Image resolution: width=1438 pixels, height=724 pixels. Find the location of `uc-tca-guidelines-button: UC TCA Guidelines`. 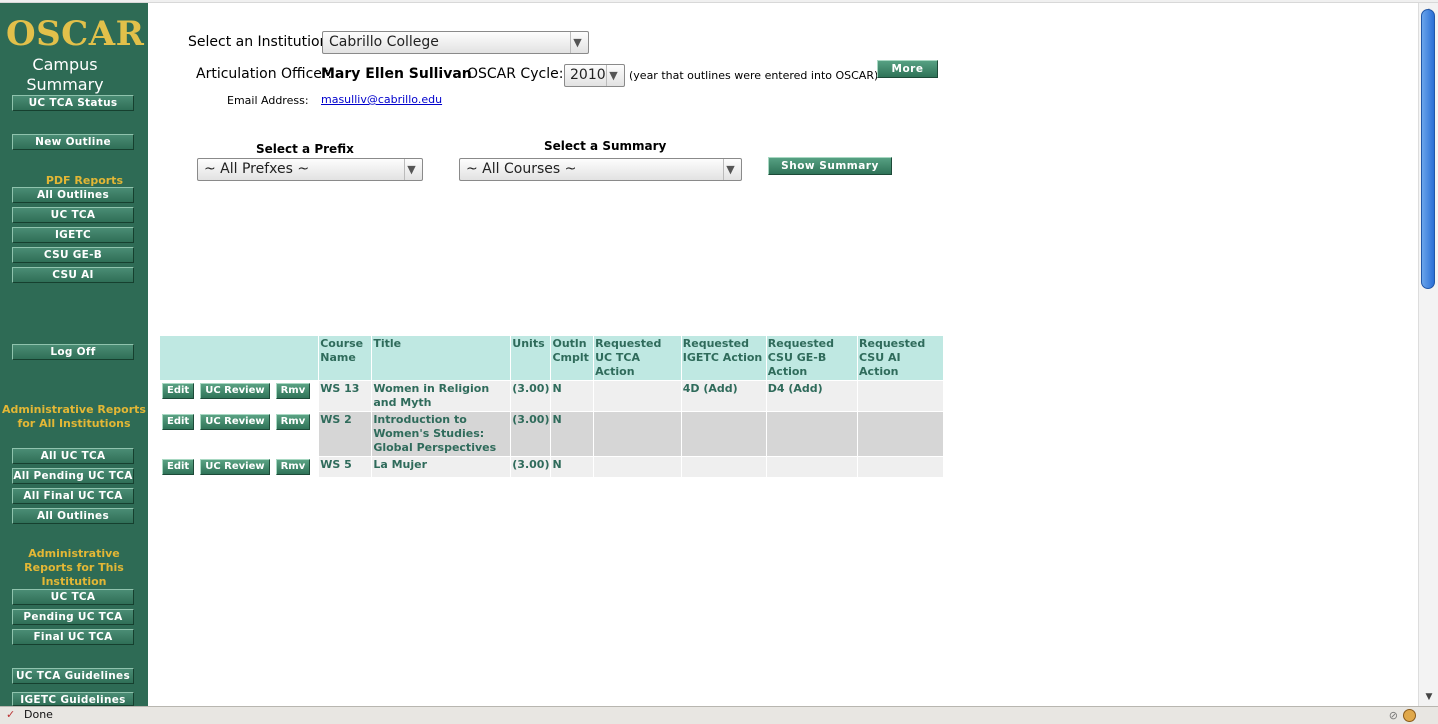

uc-tca-guidelines-button: UC TCA Guidelines is located at coordinates (73, 676).